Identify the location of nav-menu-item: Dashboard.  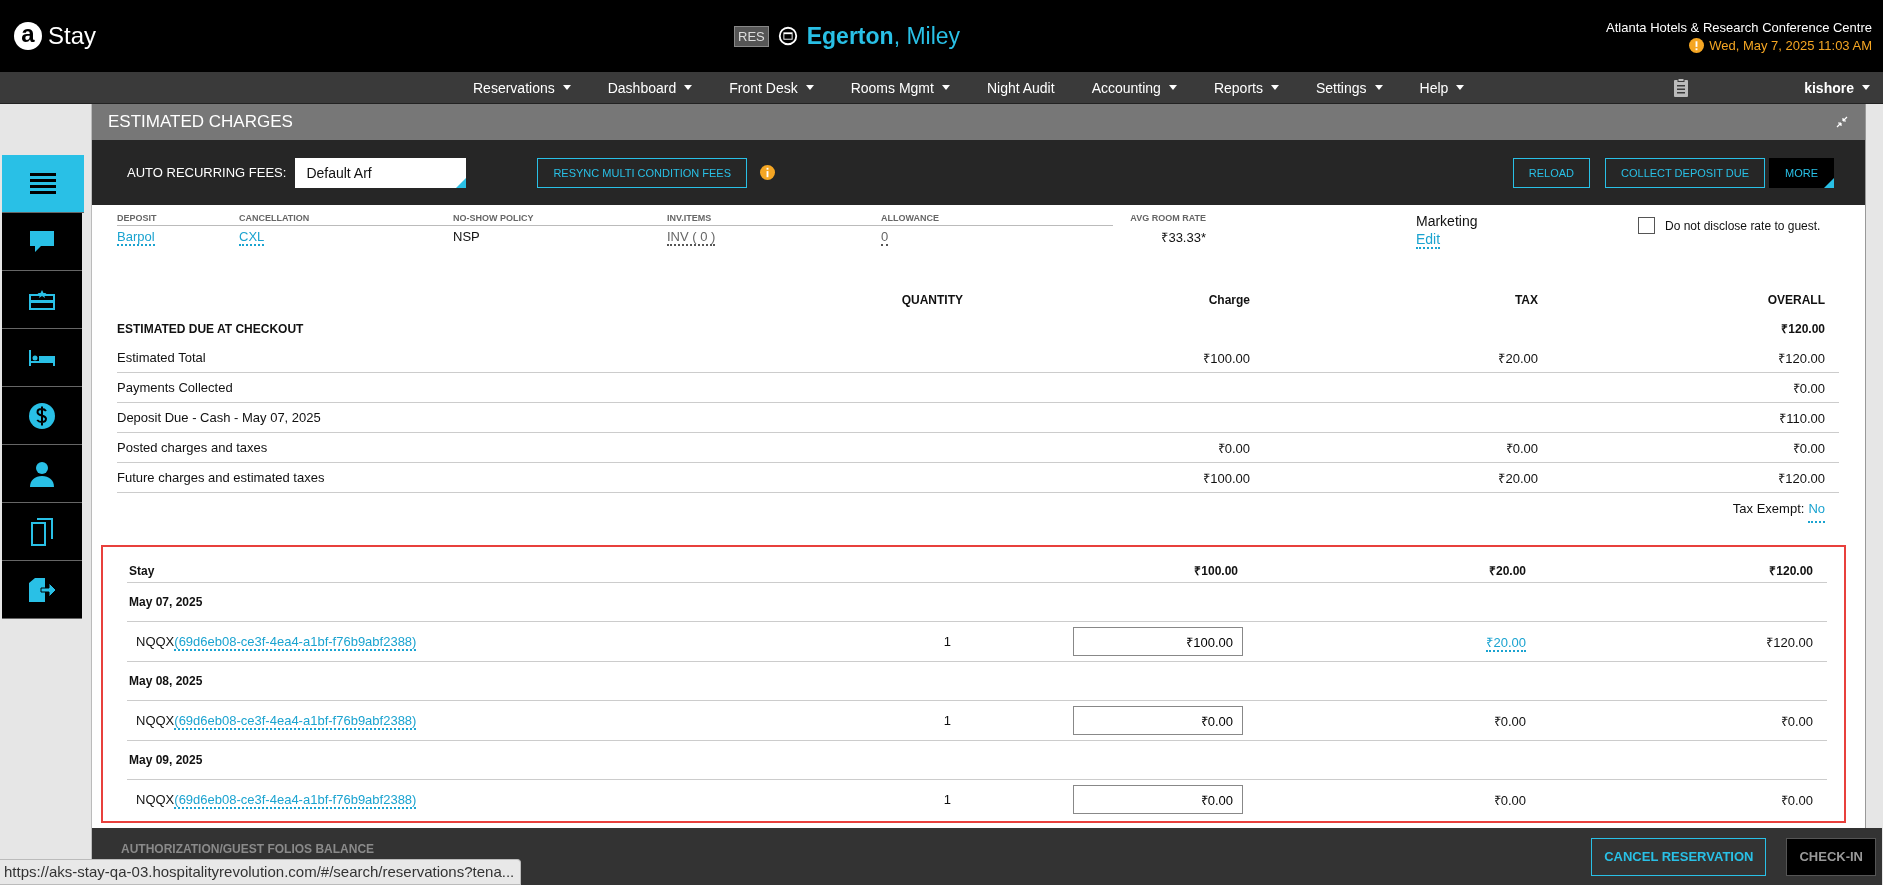
(650, 87).